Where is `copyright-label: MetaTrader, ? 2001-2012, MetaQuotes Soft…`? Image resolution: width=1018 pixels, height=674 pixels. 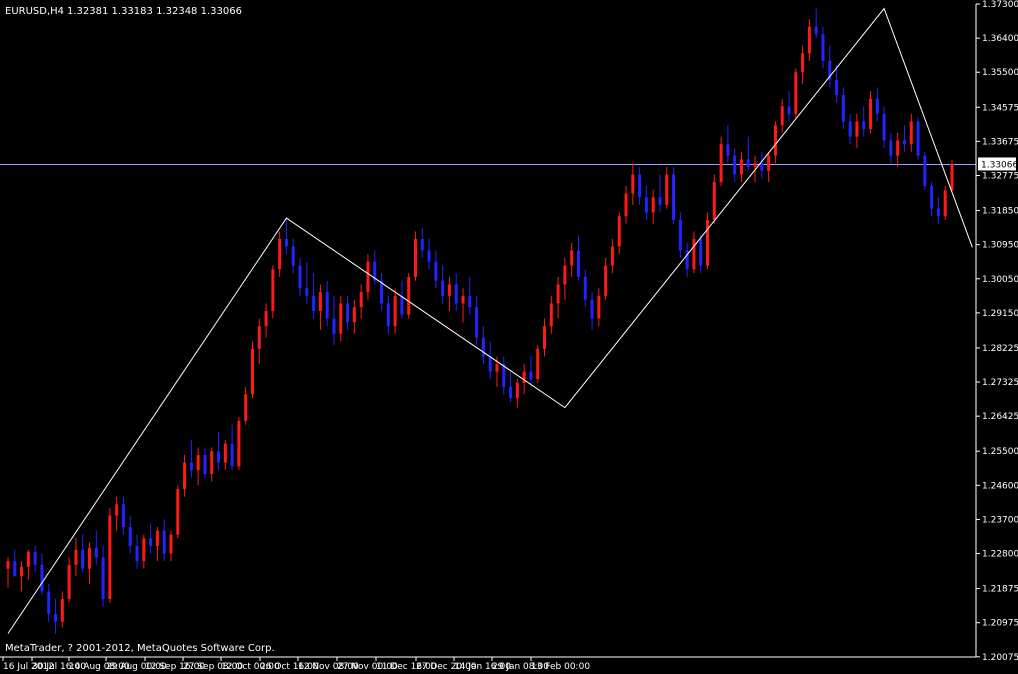
copyright-label: MetaTrader, ? 2001-2012, MetaQuotes Soft… is located at coordinates (140, 648).